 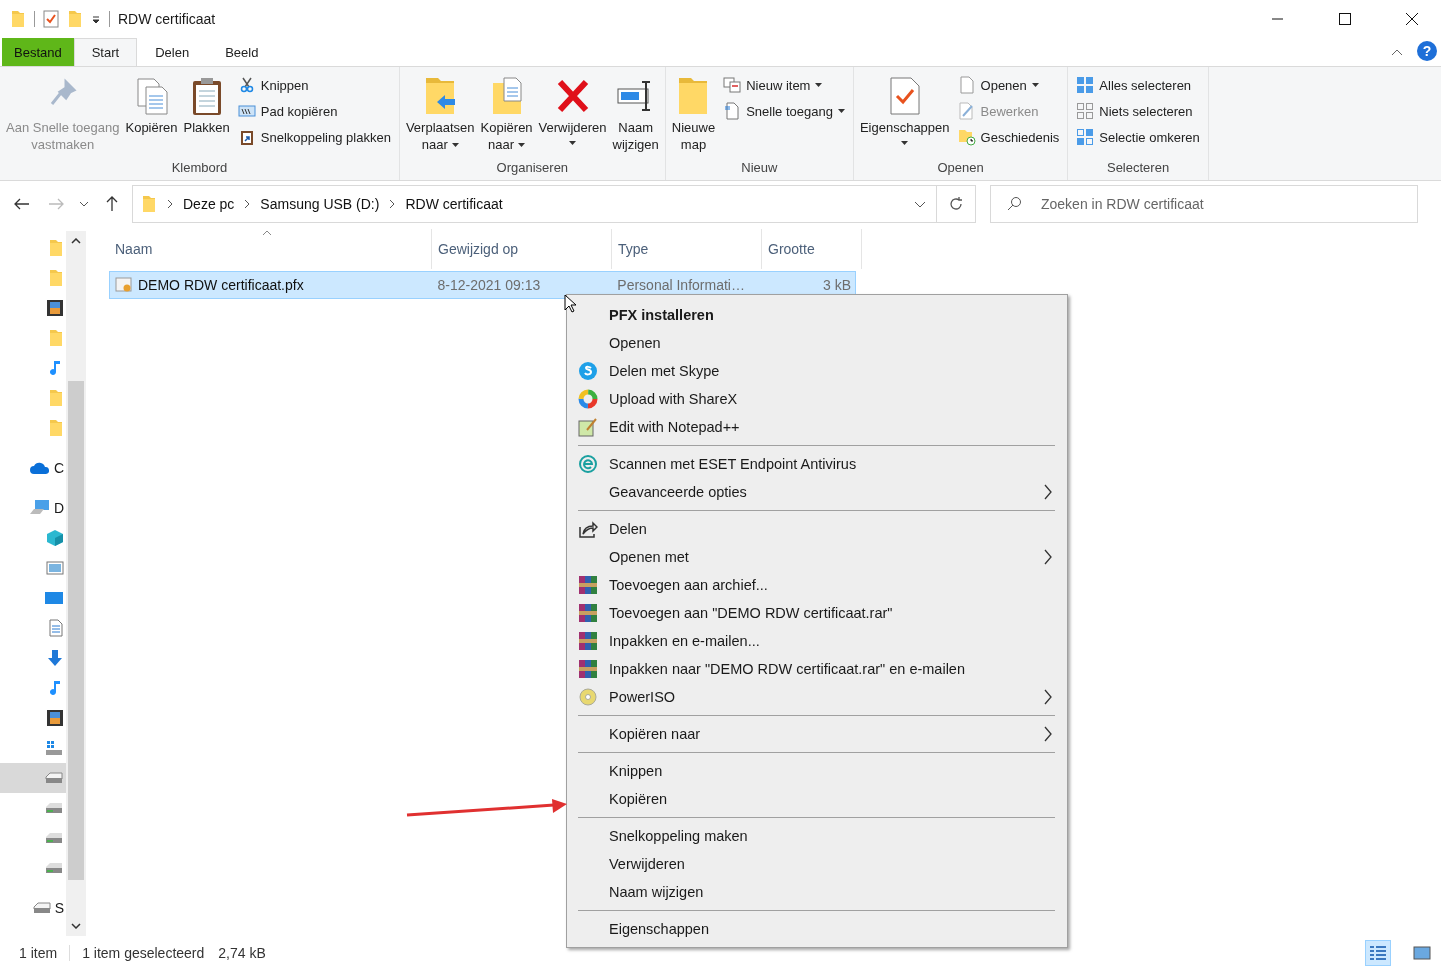 I want to click on ribbon-button: Kopiëren naar, so click(x=506, y=115).